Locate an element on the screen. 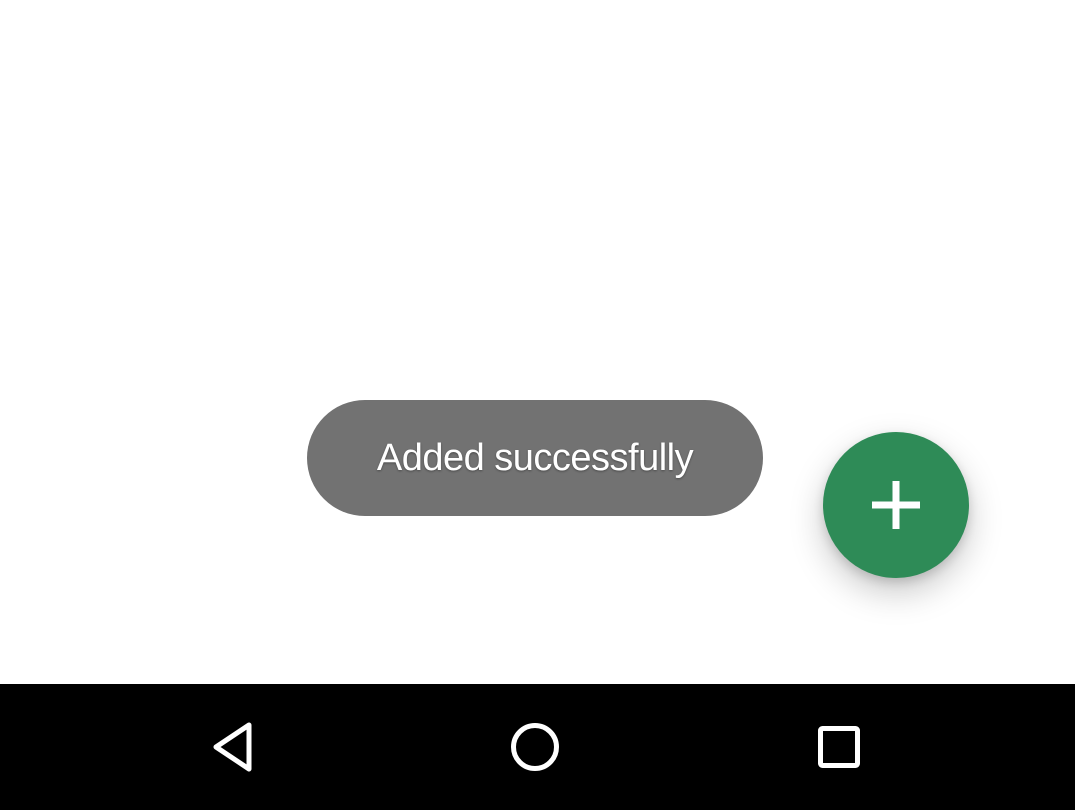 The height and width of the screenshot is (810, 1075). toast-message: Added successfully is located at coordinates (535, 458).